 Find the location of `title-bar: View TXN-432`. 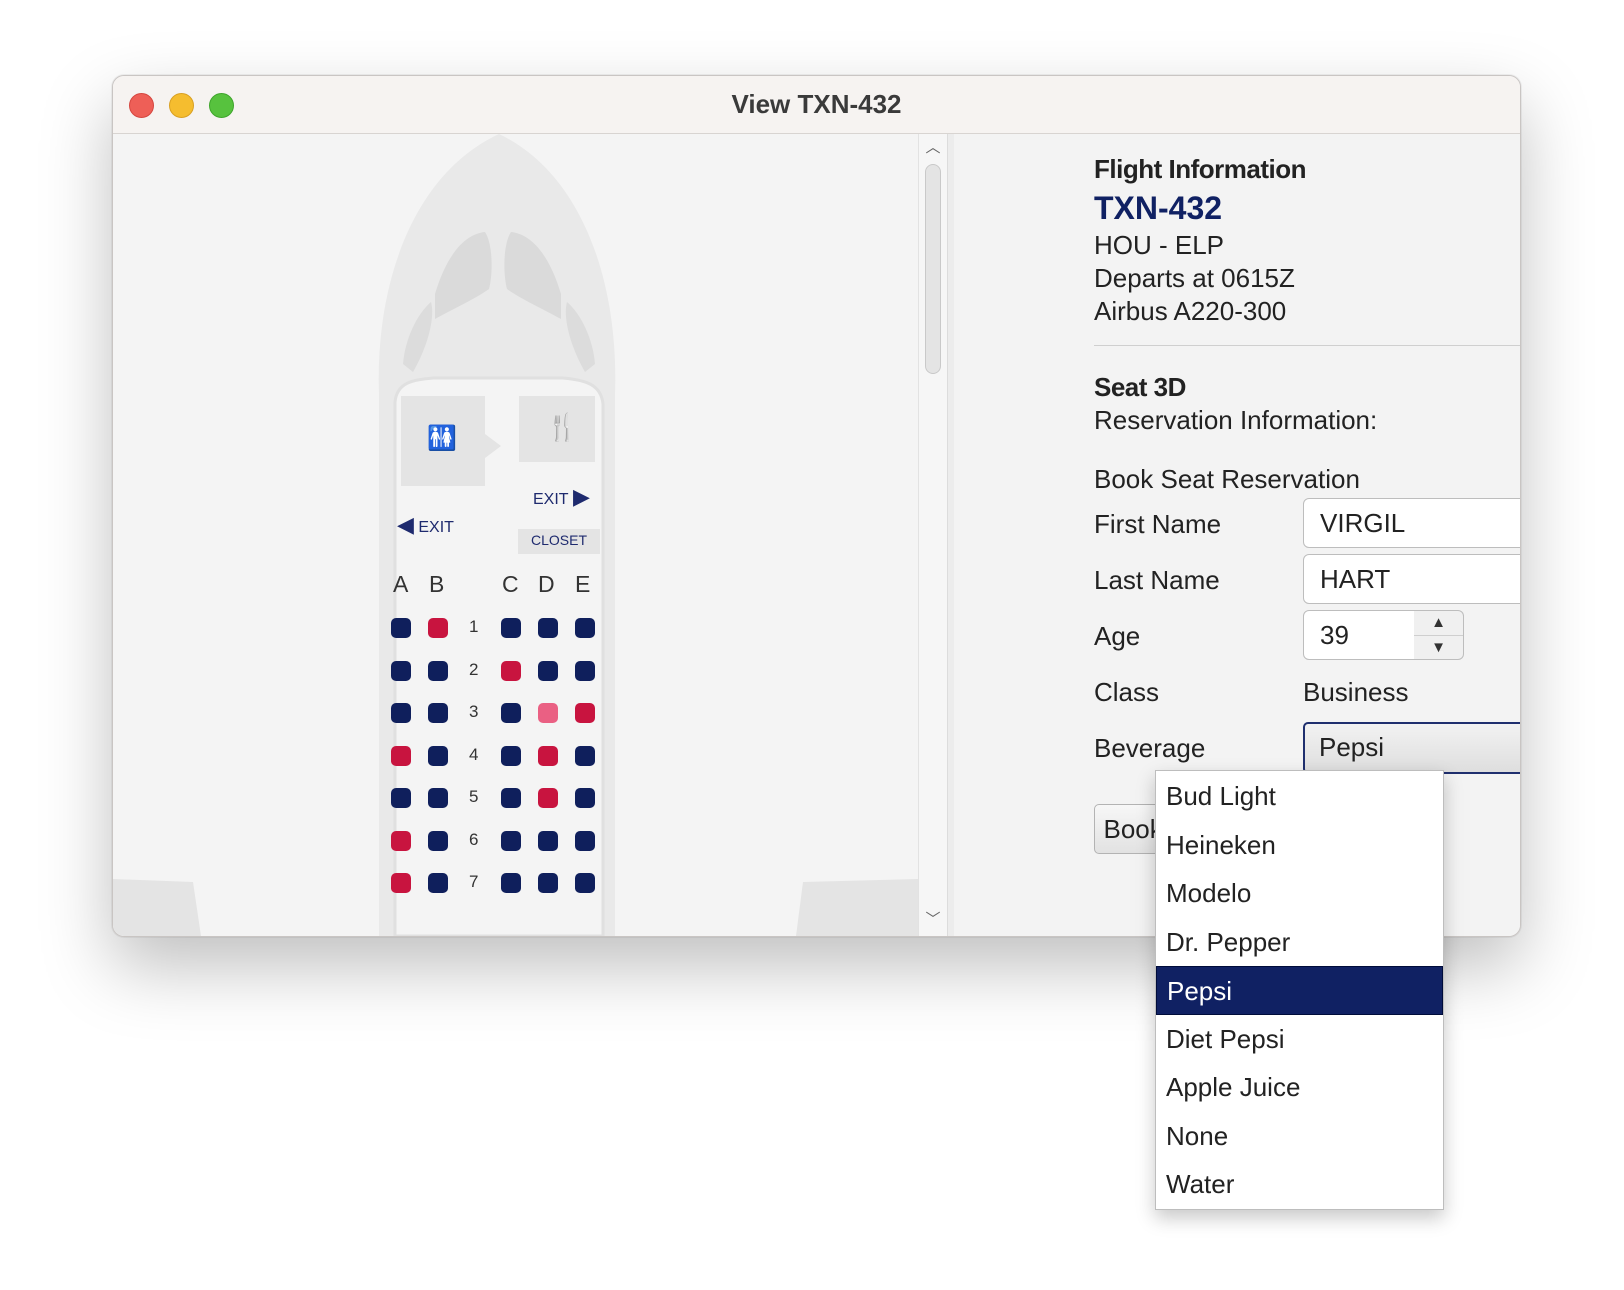

title-bar: View TXN-432 is located at coordinates (816, 105).